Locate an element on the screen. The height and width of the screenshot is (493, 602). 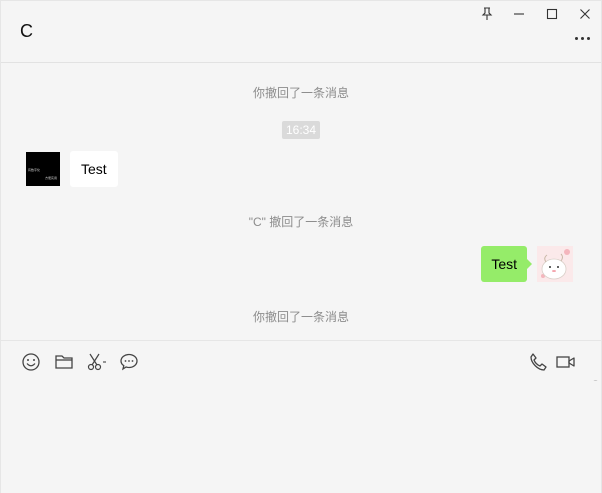
more-icon is located at coordinates (582, 38).